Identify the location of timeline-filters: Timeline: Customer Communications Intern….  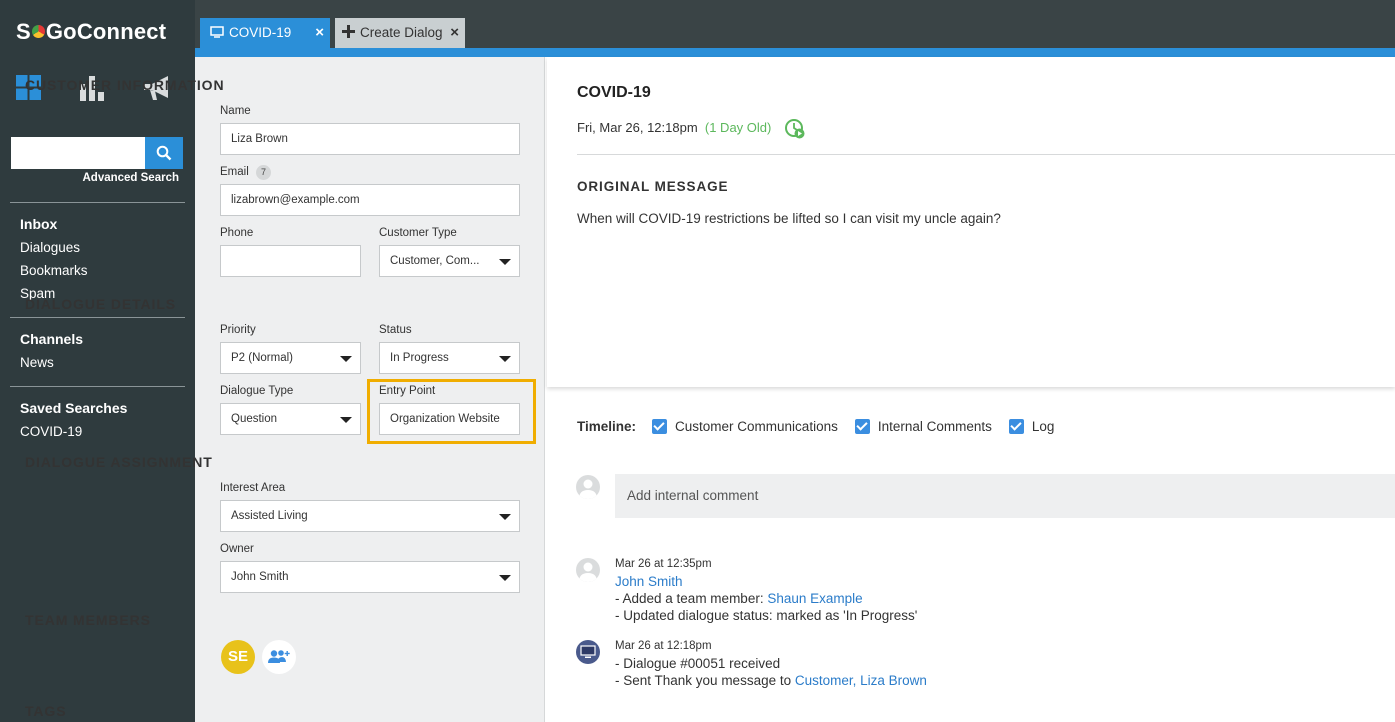
(824, 426).